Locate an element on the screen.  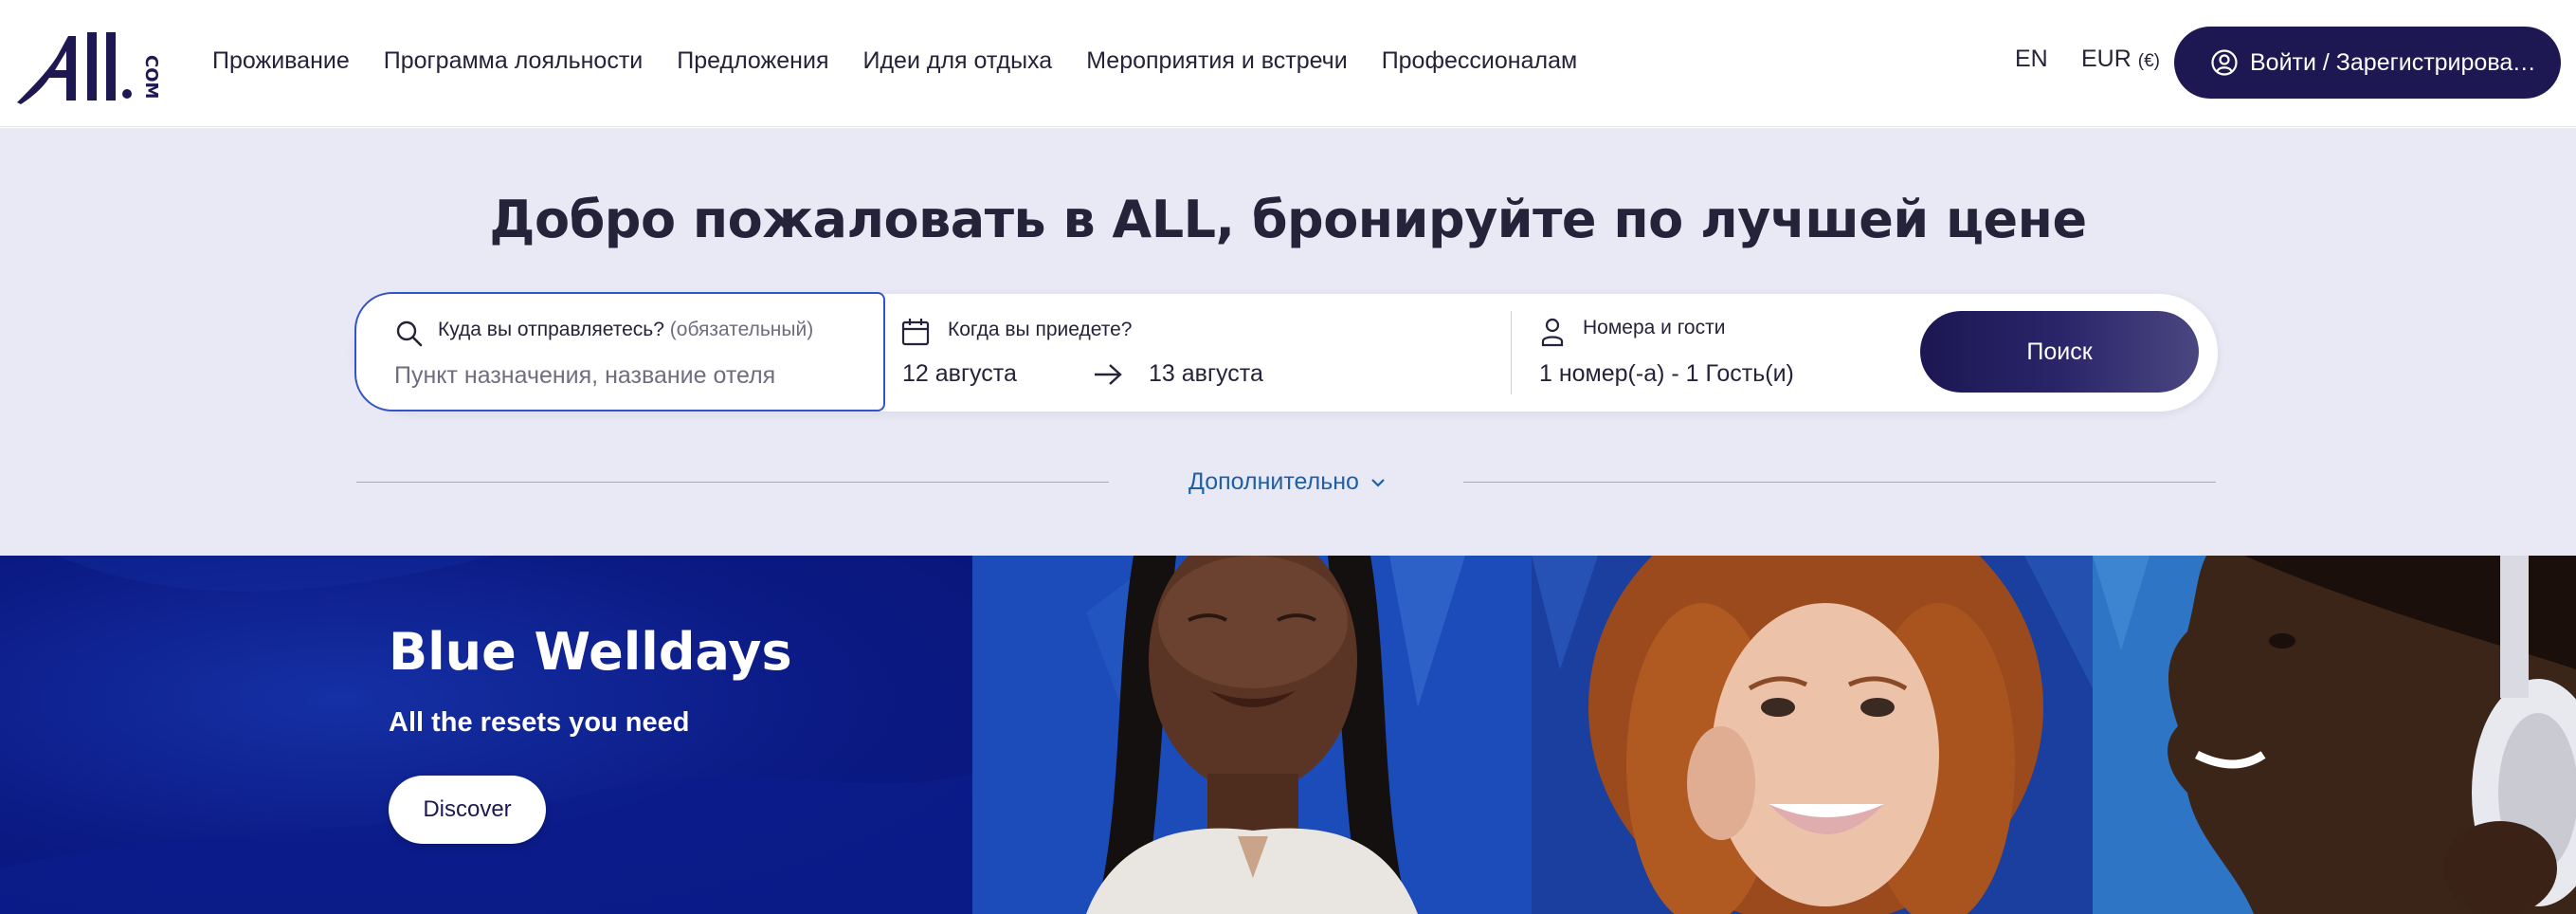
promo-title: Blue Welldays is located at coordinates (590, 652).